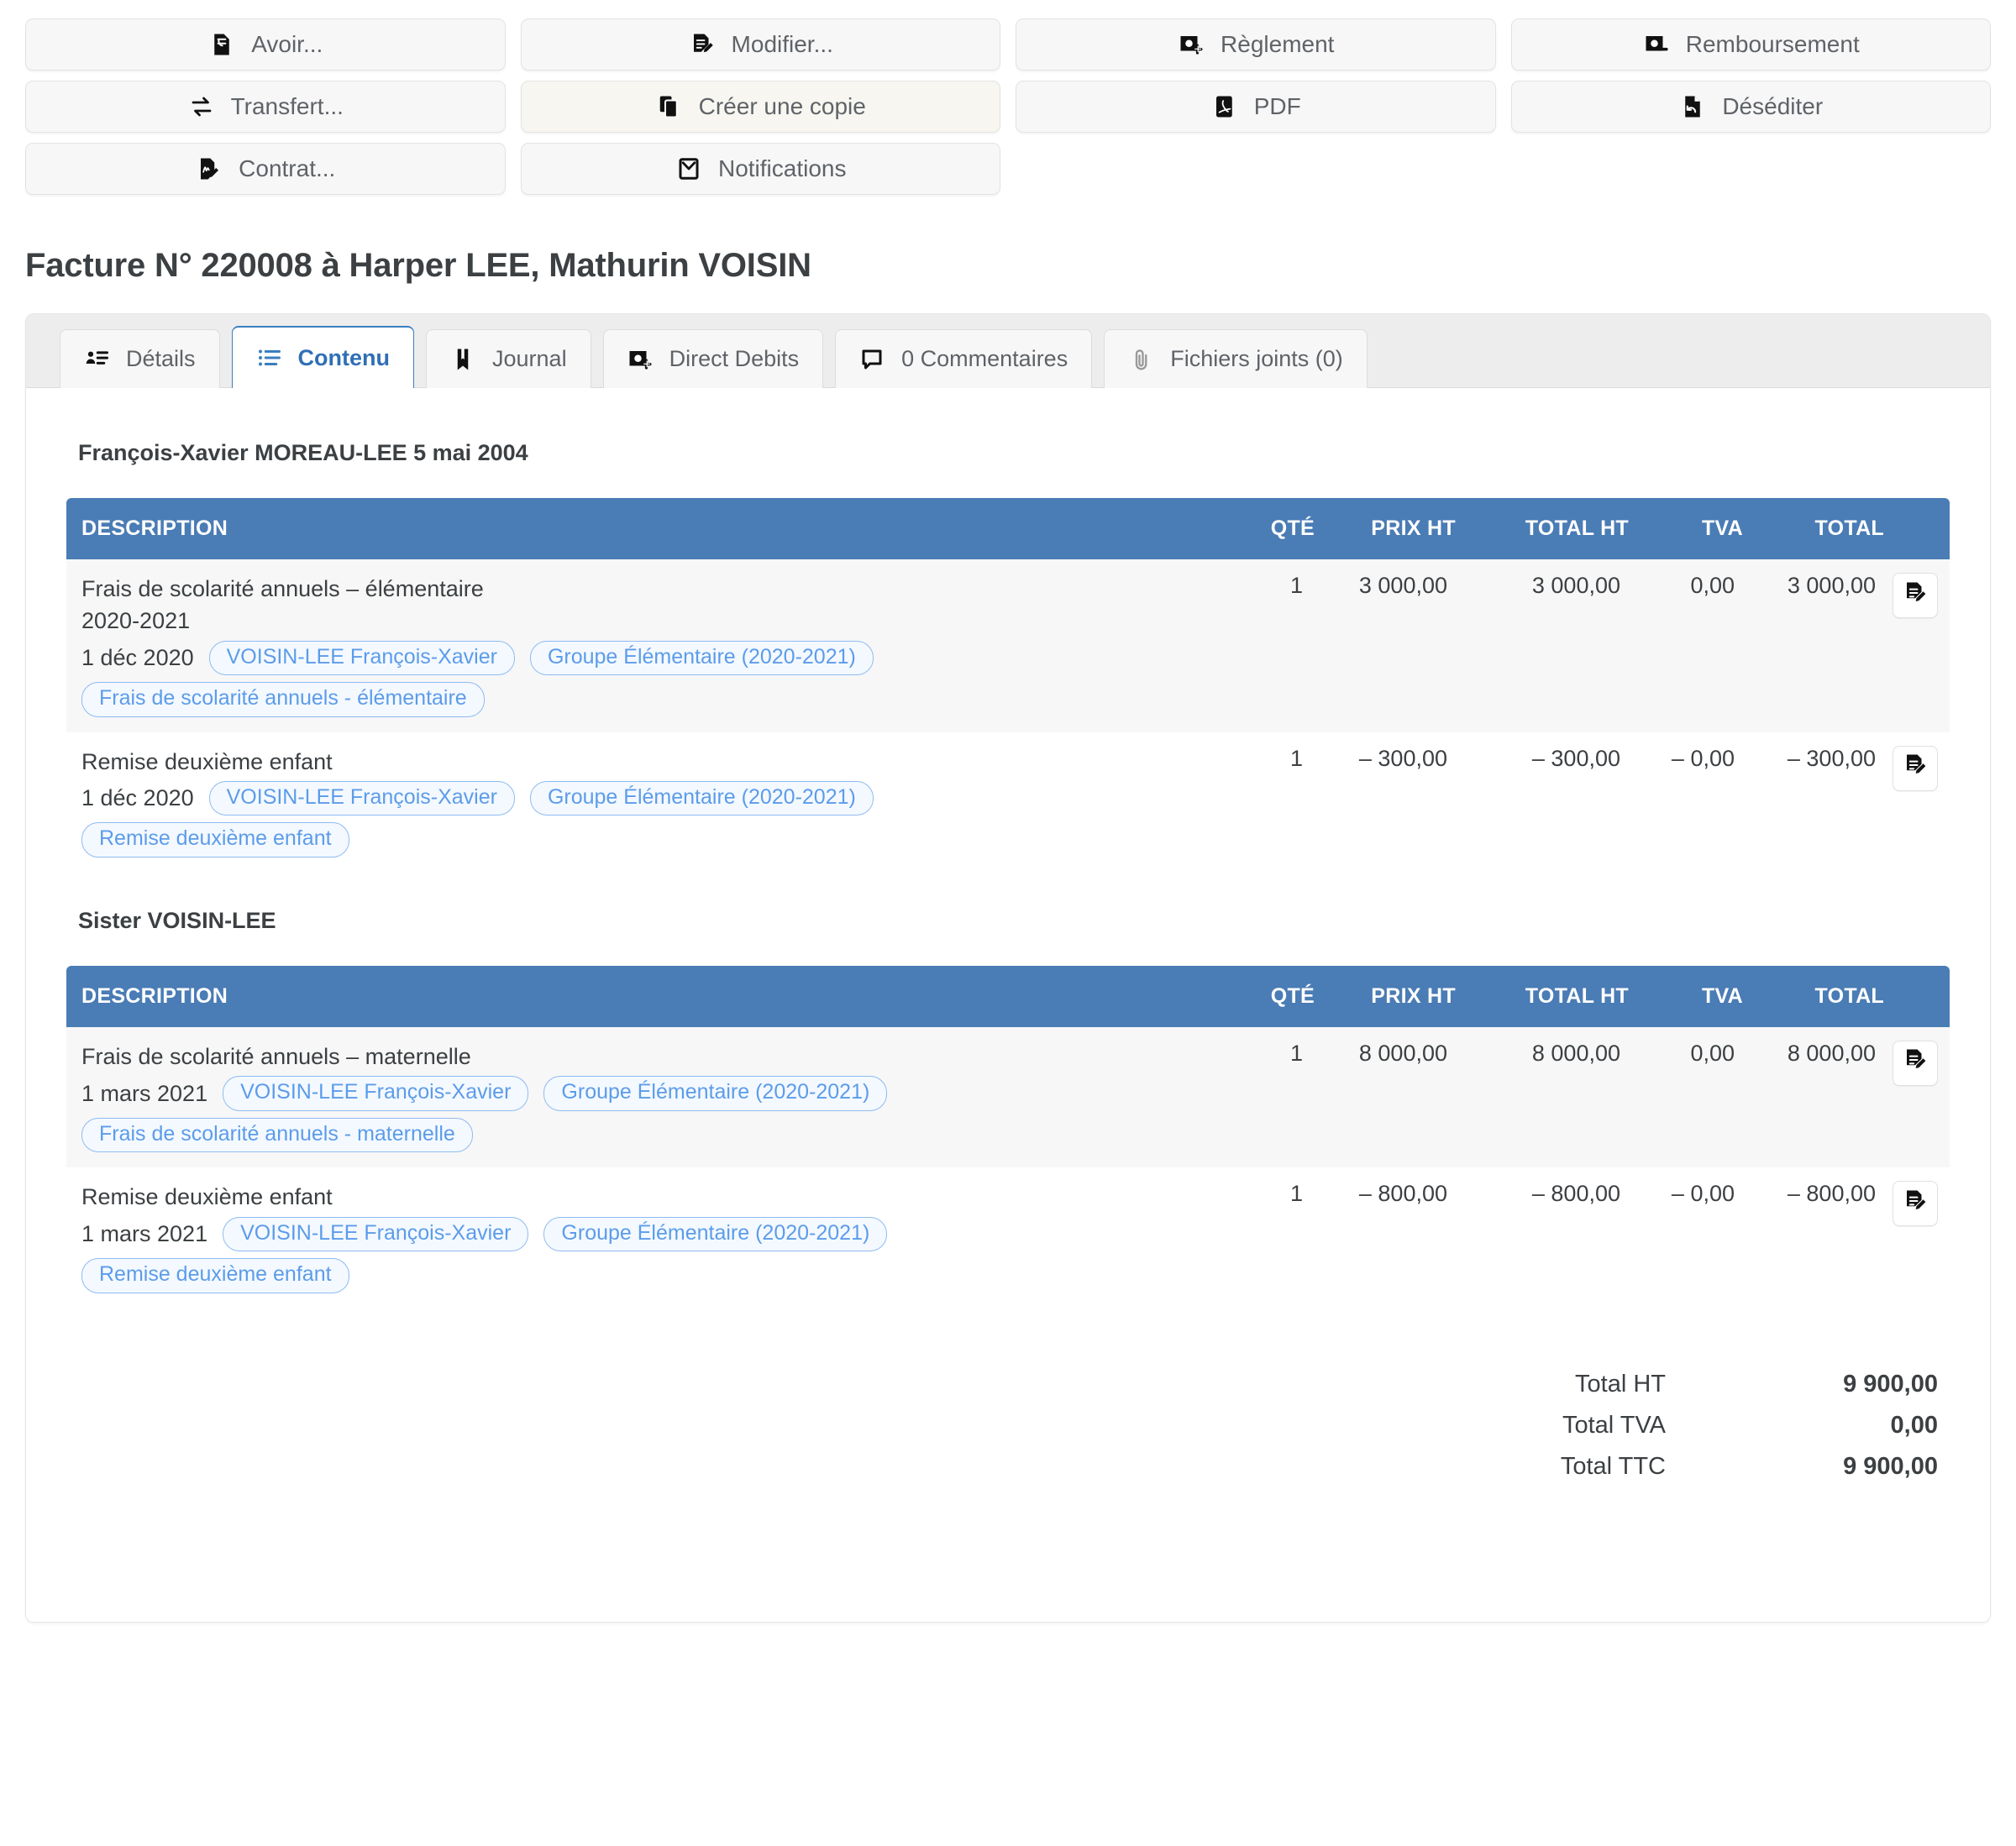 Image resolution: width=2016 pixels, height=1846 pixels. I want to click on tab-fichiers-joints-0: Fichiers joints (0), so click(1236, 358).